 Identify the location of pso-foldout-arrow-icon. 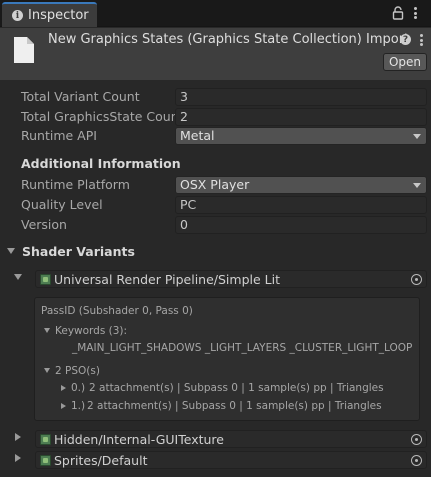
(47, 370).